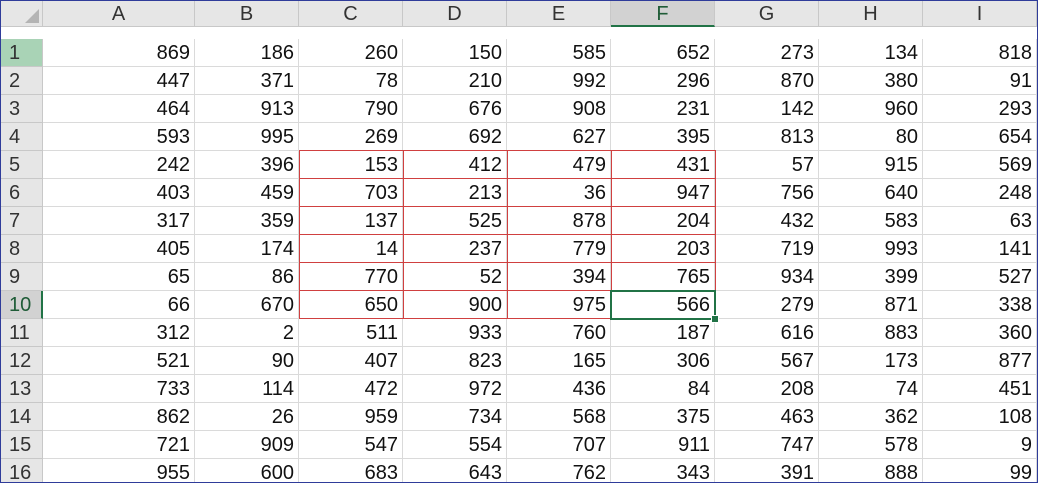 The width and height of the screenshot is (1038, 483). Describe the element at coordinates (22, 417) in the screenshot. I see `row-header-14: 14` at that location.